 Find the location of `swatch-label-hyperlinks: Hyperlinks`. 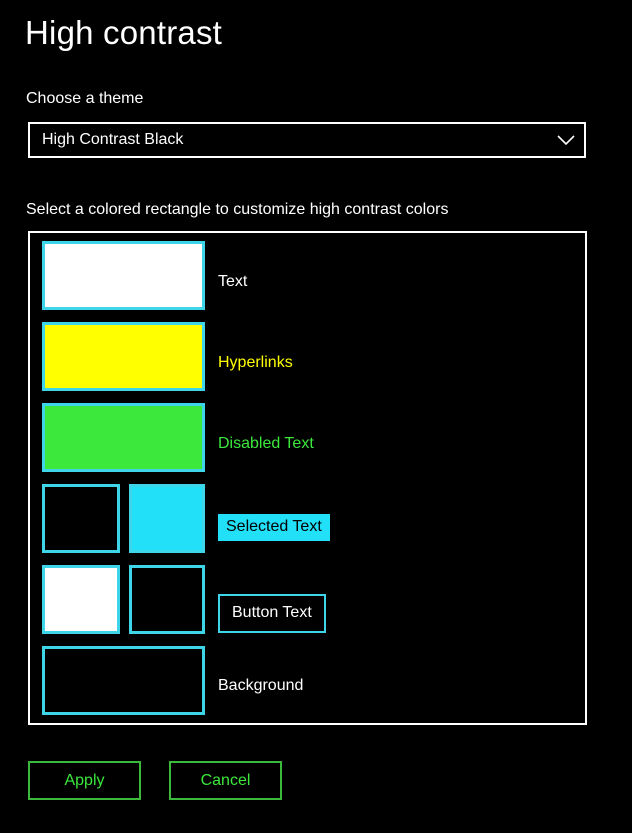

swatch-label-hyperlinks: Hyperlinks is located at coordinates (255, 362).